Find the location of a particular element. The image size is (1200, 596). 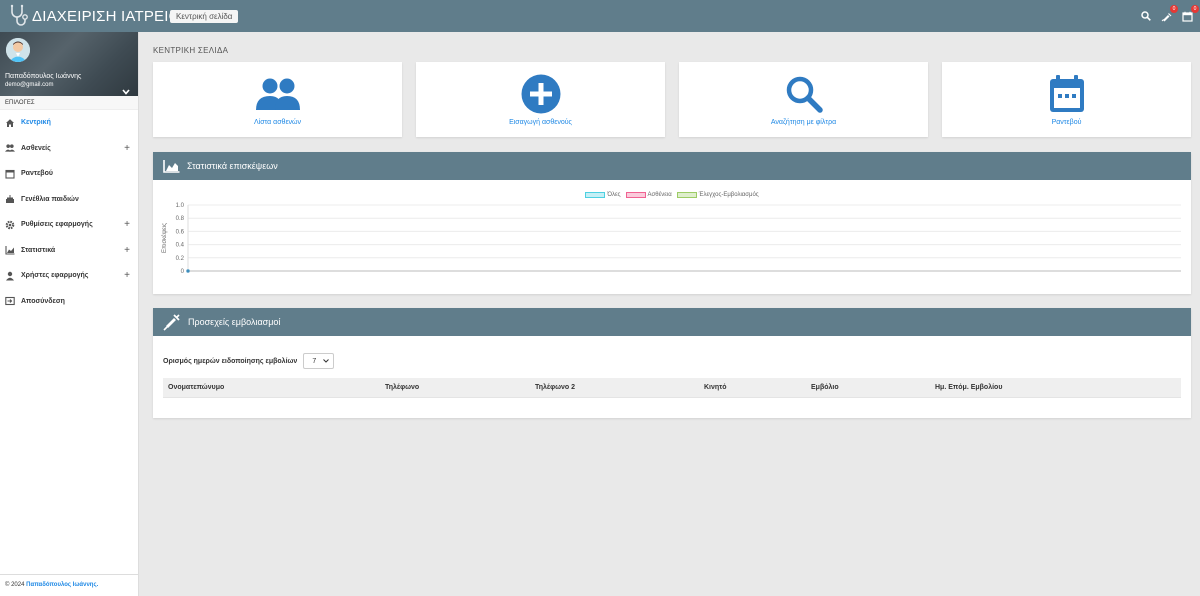

sidebar-item-statistics: Στατιστικά + is located at coordinates (69, 251).